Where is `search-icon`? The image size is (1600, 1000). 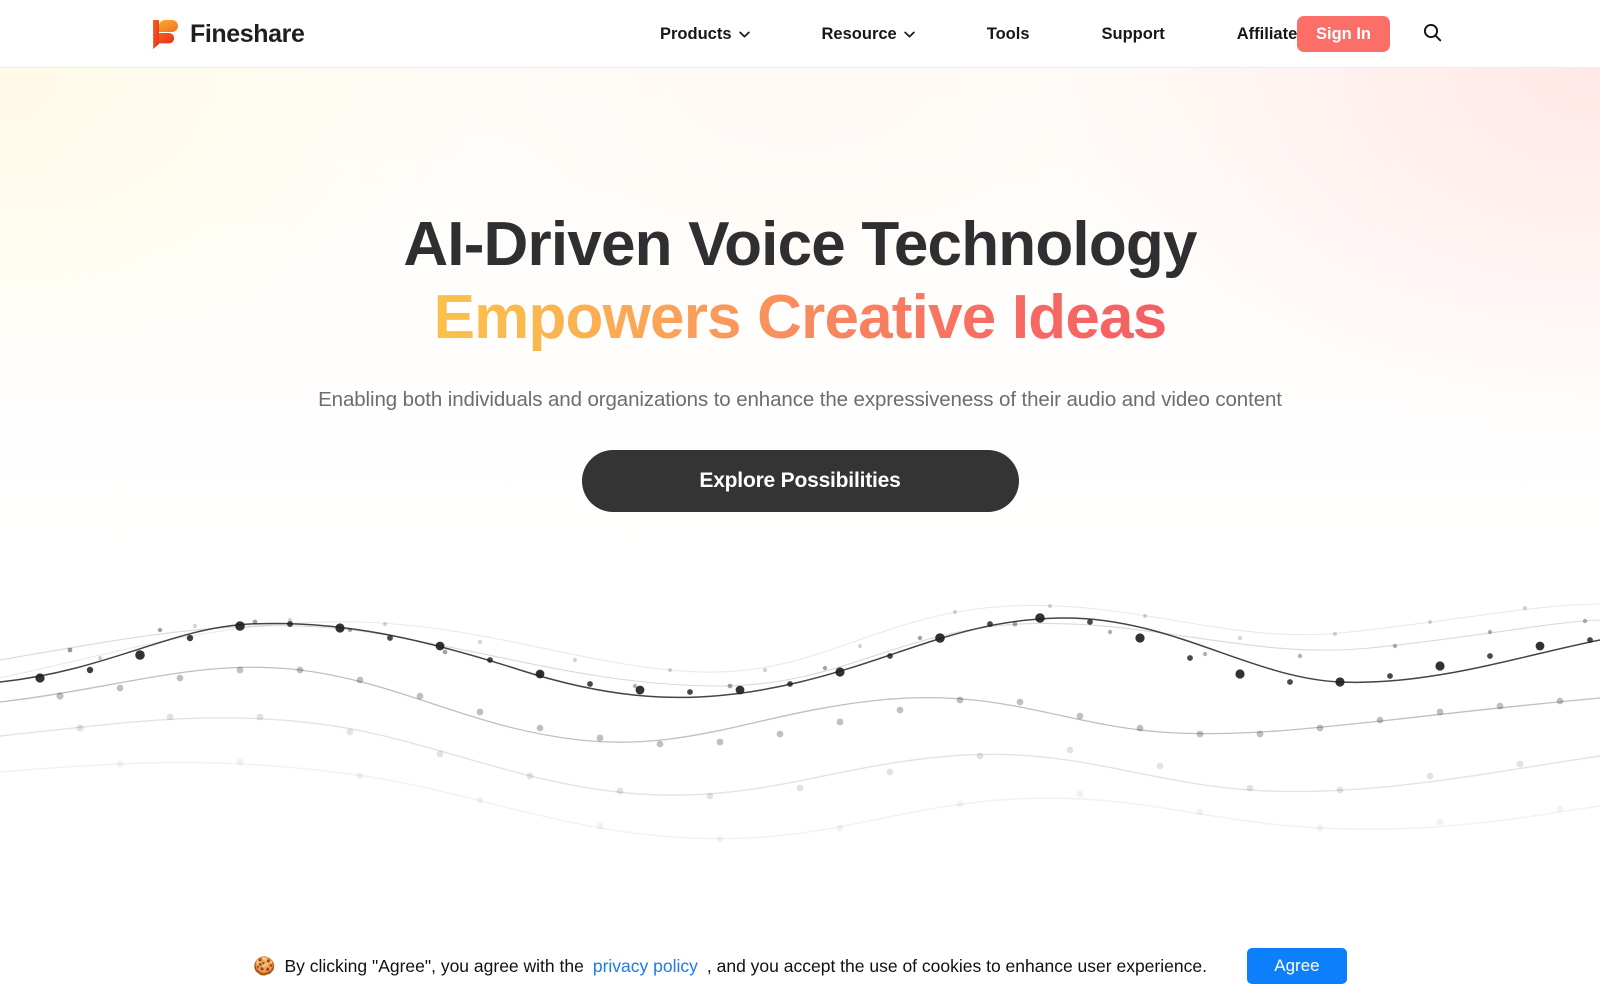 search-icon is located at coordinates (1432, 34).